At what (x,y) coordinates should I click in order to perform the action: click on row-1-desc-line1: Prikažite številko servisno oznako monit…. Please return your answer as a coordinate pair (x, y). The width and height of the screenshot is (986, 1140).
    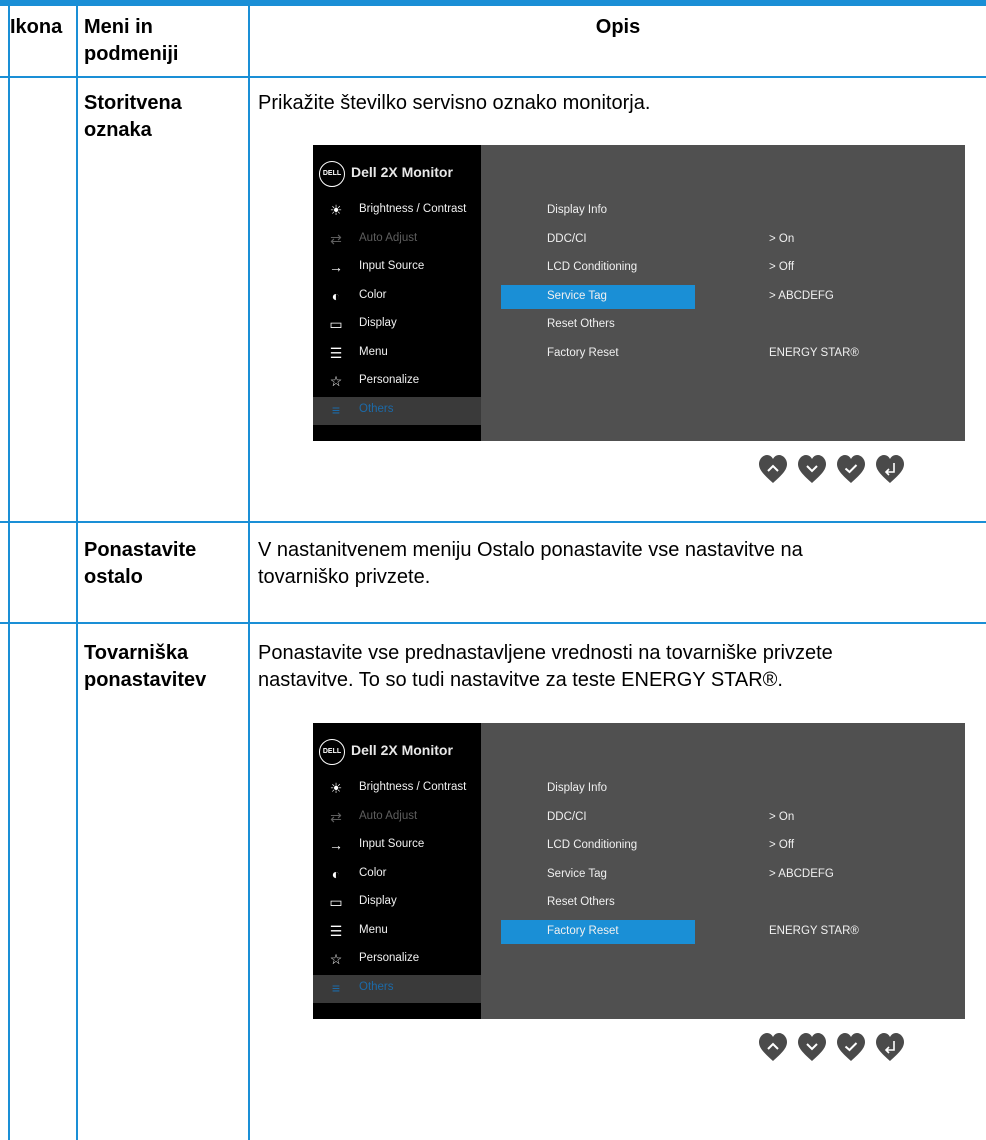
    Looking at the image, I should click on (454, 103).